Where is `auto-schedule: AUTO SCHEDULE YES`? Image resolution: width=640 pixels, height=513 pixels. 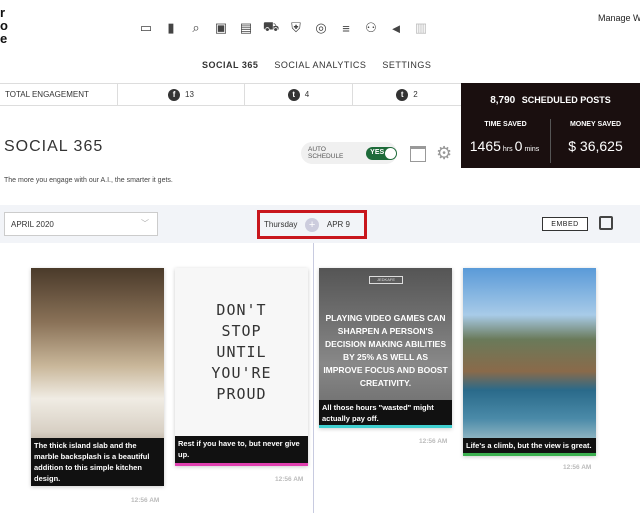 auto-schedule: AUTO SCHEDULE YES is located at coordinates (349, 153).